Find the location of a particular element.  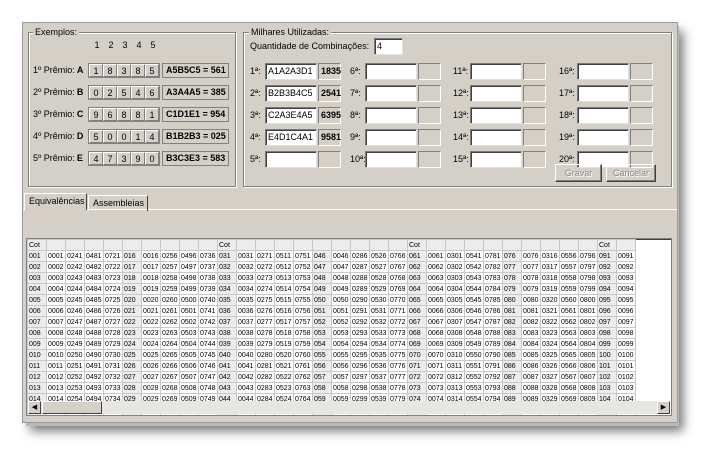

gravar-button: Gravar is located at coordinates (578, 173).